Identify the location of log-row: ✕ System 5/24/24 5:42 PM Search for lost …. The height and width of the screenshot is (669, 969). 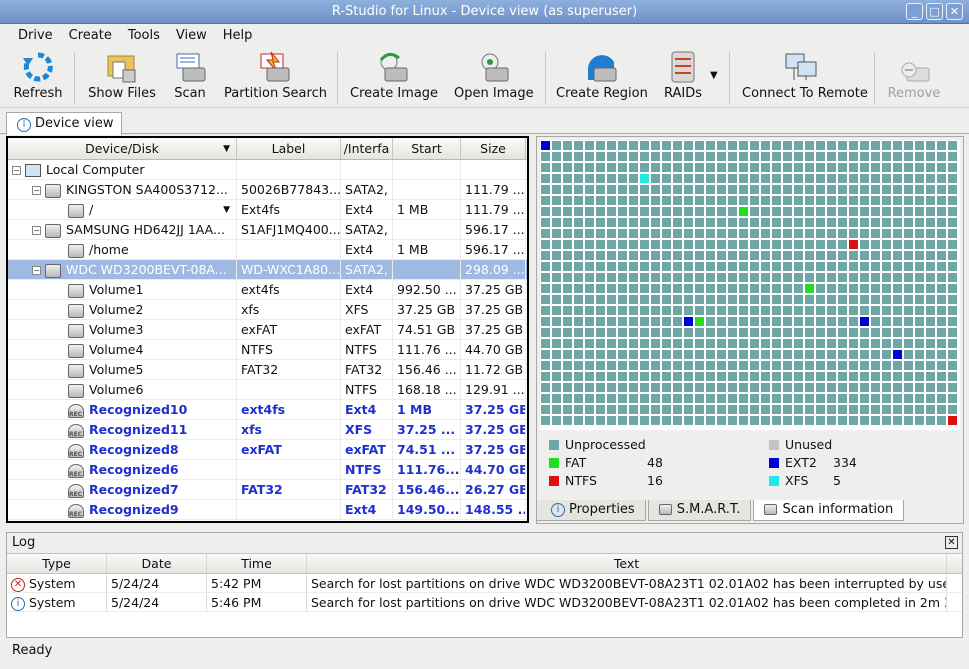
(484, 583).